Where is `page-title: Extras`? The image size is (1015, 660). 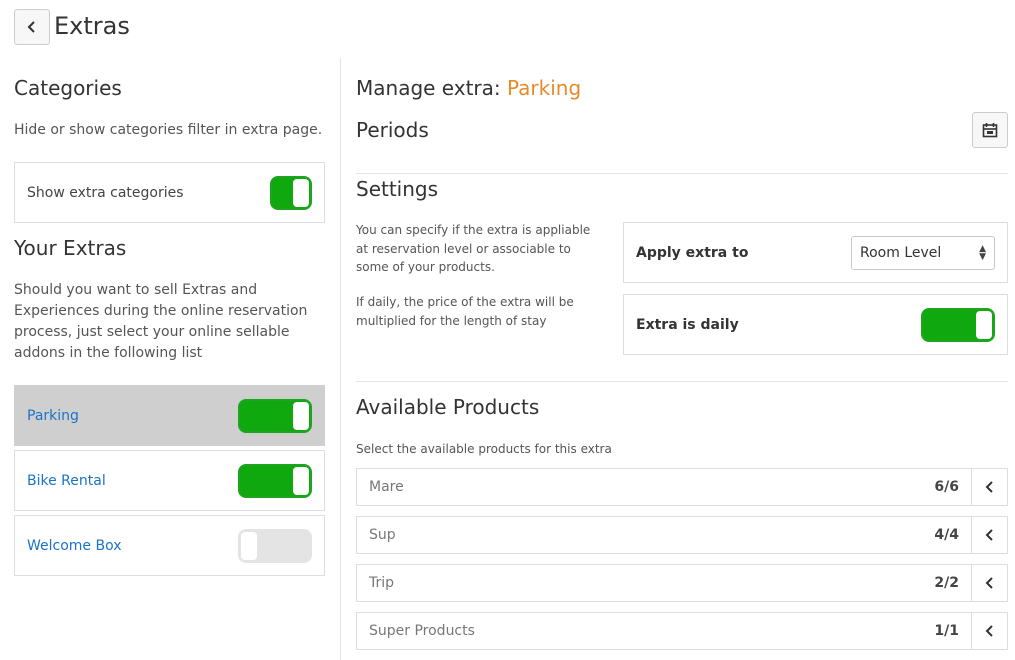
page-title: Extras is located at coordinates (92, 26).